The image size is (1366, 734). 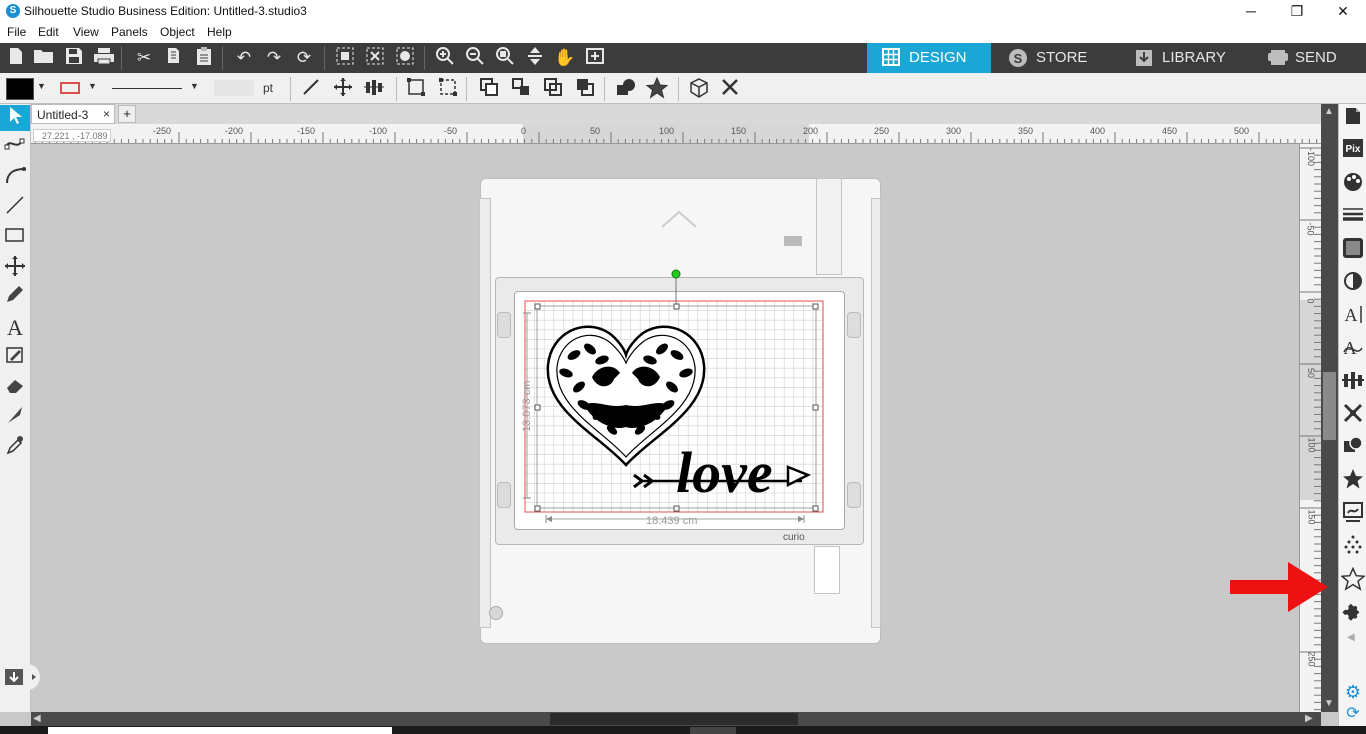 I want to click on copy-icon, so click(x=174, y=58).